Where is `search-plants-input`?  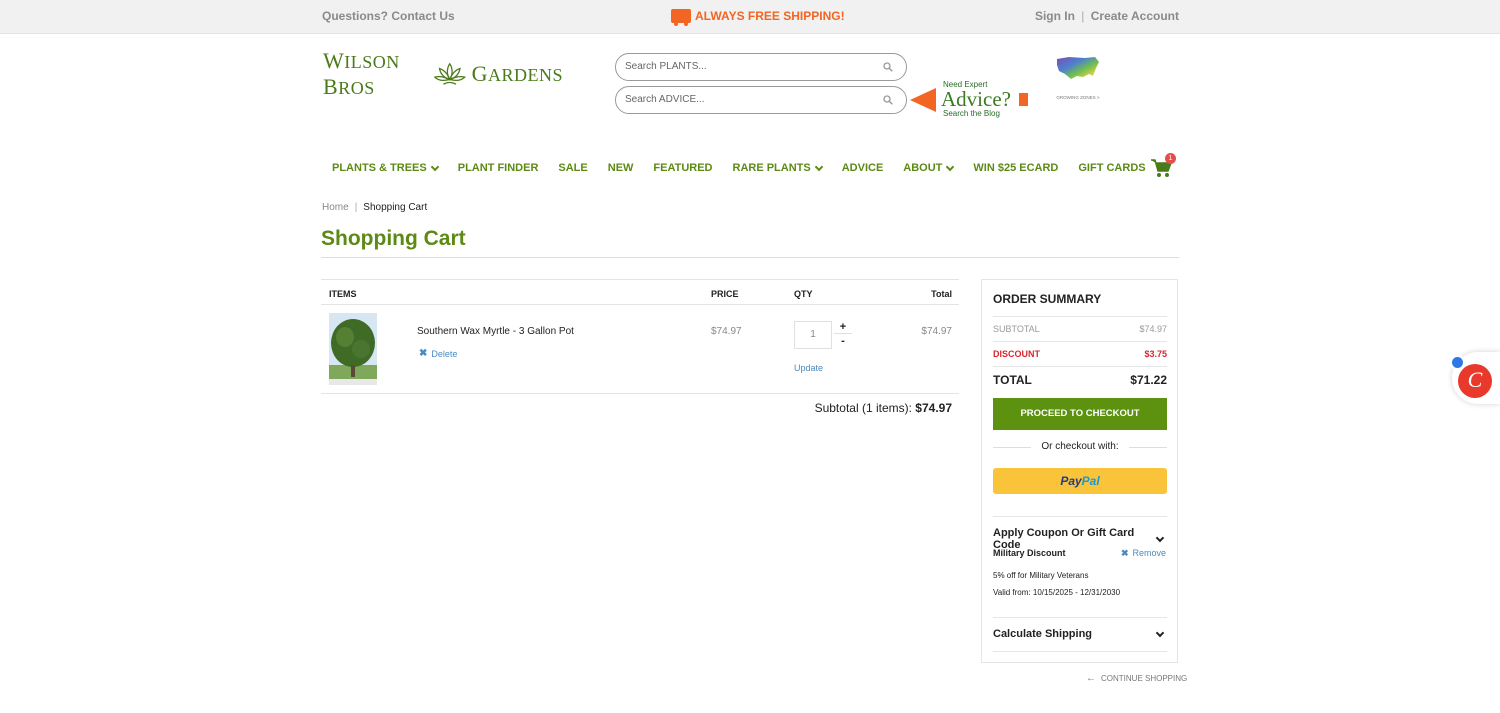 search-plants-input is located at coordinates (745, 66).